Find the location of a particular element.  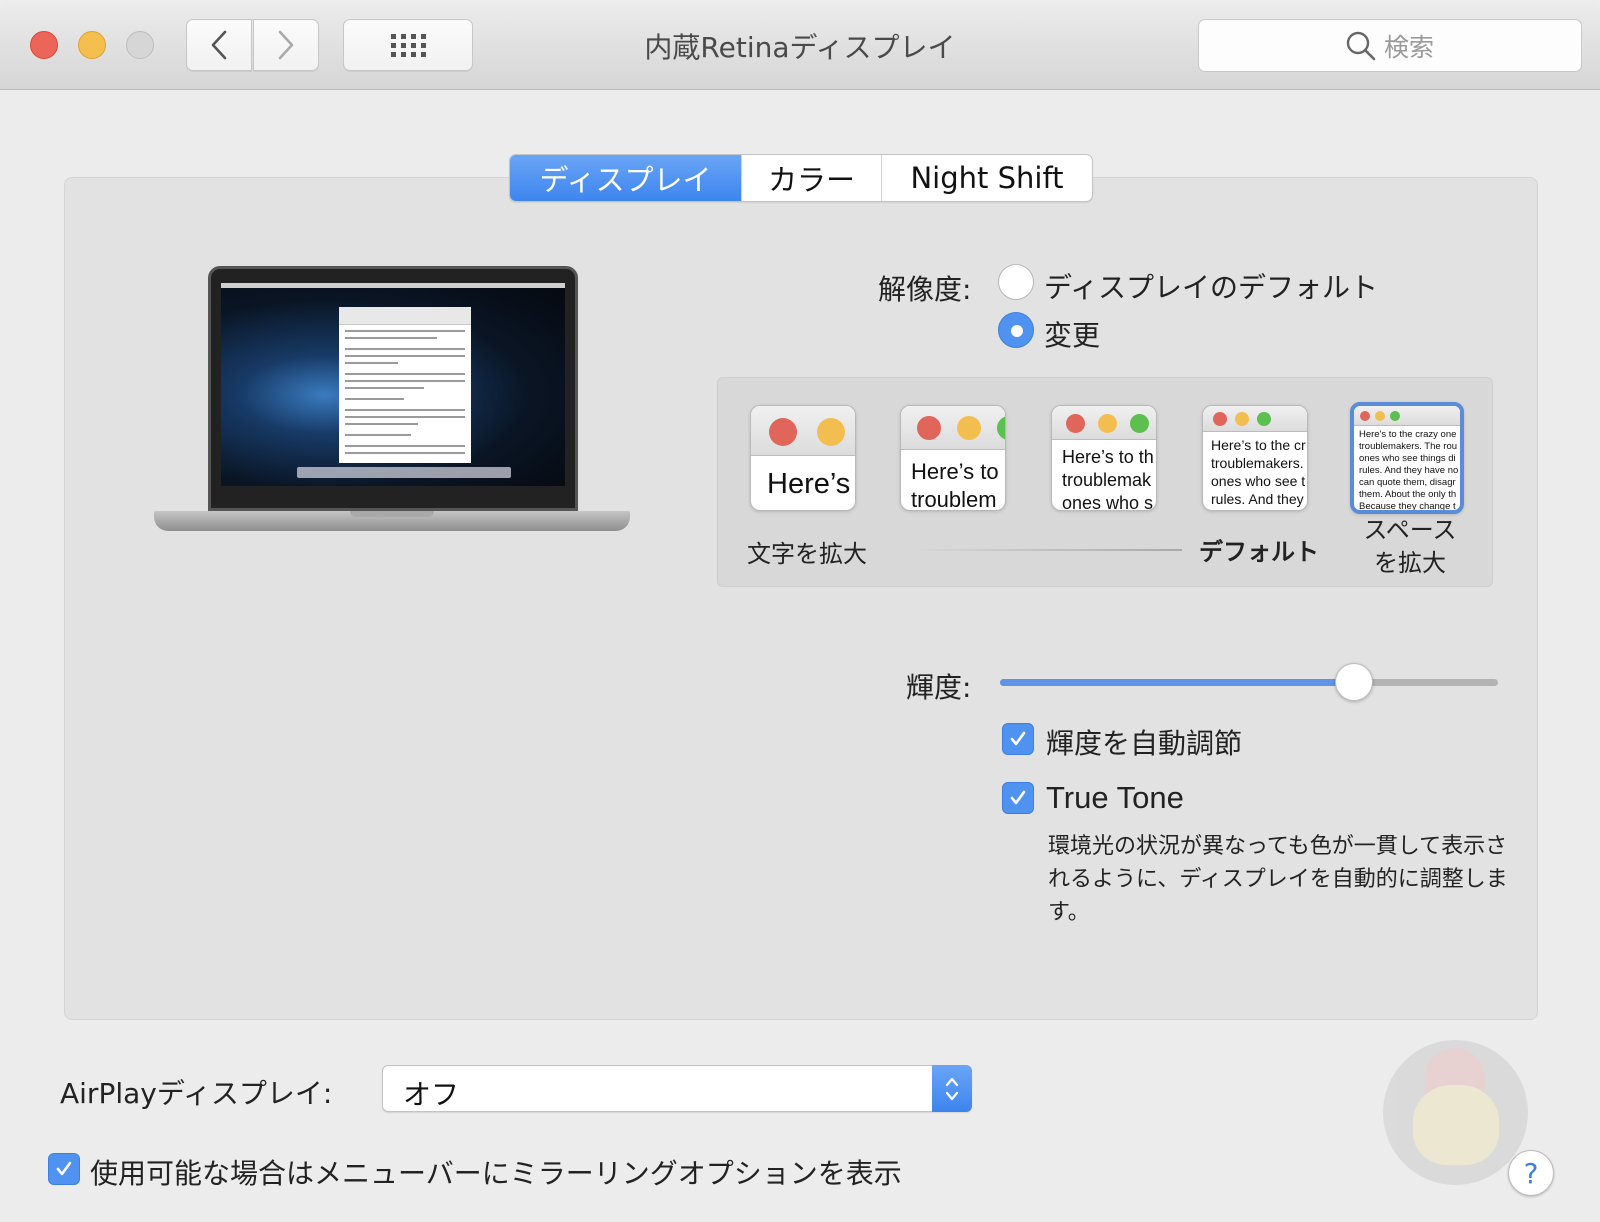

scale-option-2-preview-text: Here’s to troublem is located at coordinates (955, 485).